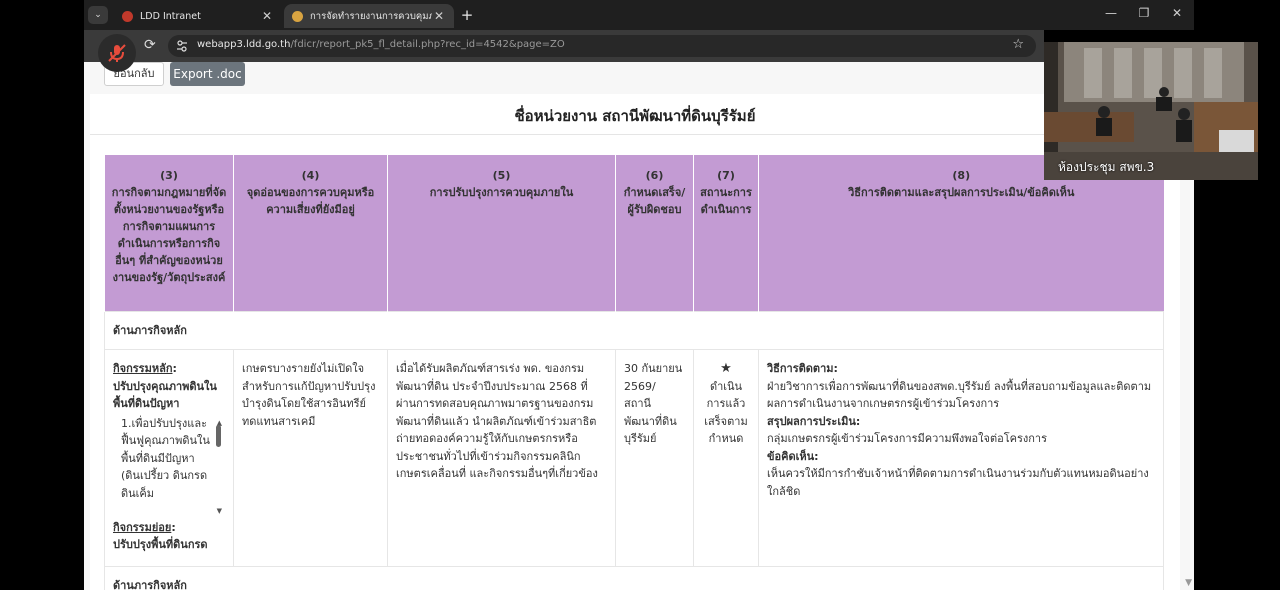 The width and height of the screenshot is (1280, 590). Describe the element at coordinates (726, 233) in the screenshot. I see `header-col-7: (7) สถานะการดำเนินการ` at that location.